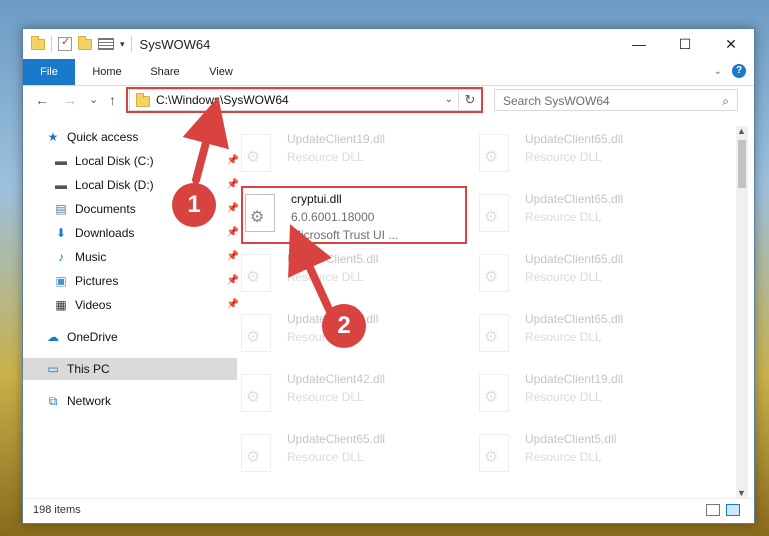 The width and height of the screenshot is (769, 536). I want to click on search-placeholder: Search SysWOW64, so click(556, 101).